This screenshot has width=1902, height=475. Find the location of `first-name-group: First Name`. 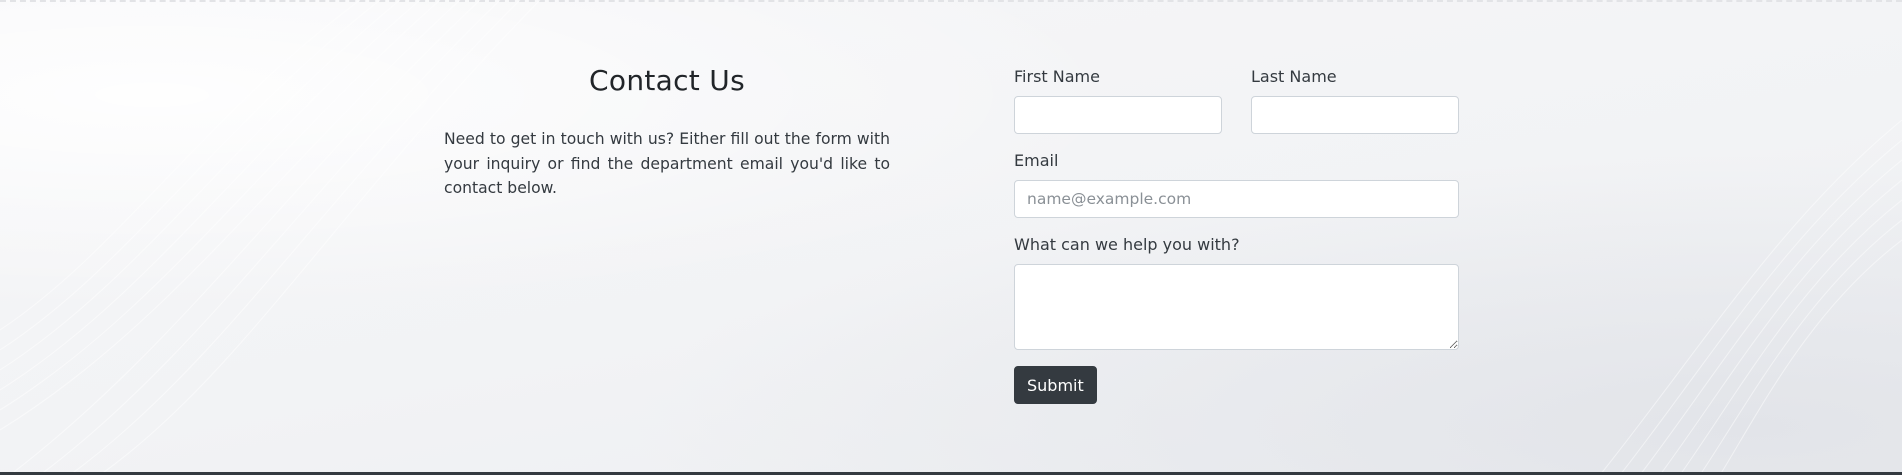

first-name-group: First Name is located at coordinates (1118, 100).